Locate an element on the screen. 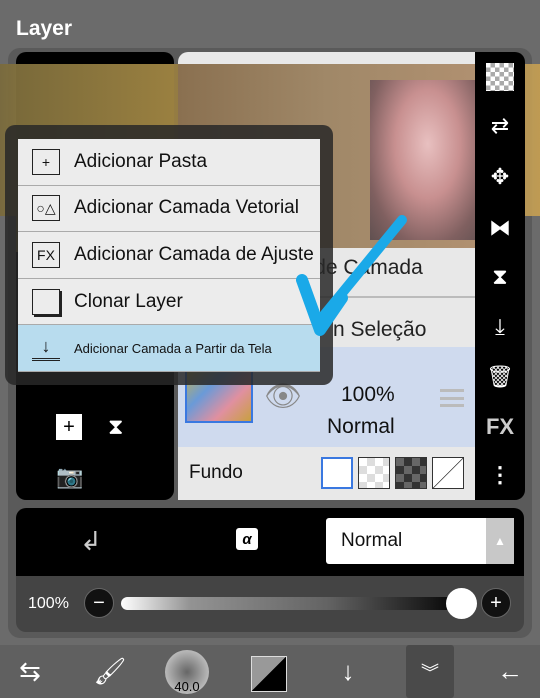 This screenshot has width=540, height=698. layer-toolbar: ⇄ ✥ ⧓ ⧗ ⤓ 🗑 FX ⋮ is located at coordinates (500, 276).